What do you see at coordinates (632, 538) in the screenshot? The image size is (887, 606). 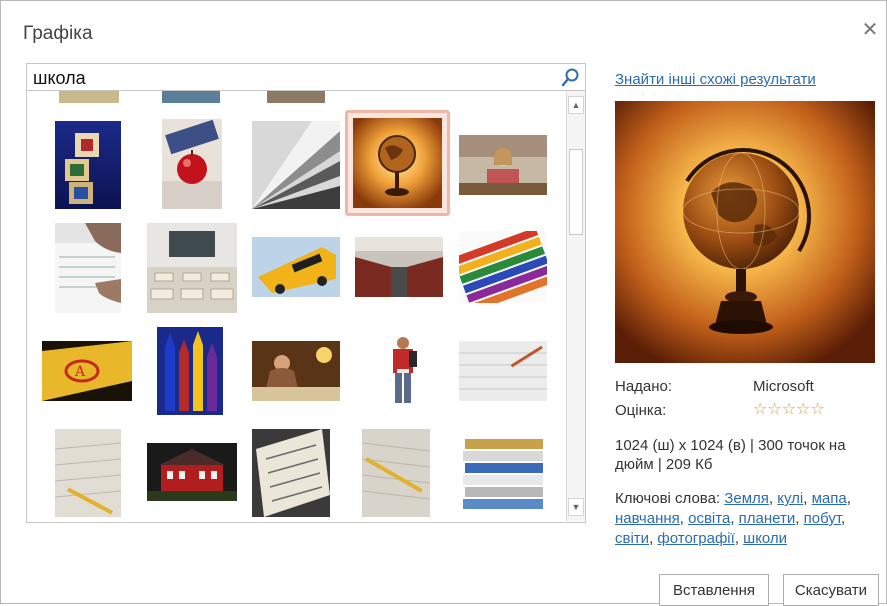 I see `keyword-link: світи` at bounding box center [632, 538].